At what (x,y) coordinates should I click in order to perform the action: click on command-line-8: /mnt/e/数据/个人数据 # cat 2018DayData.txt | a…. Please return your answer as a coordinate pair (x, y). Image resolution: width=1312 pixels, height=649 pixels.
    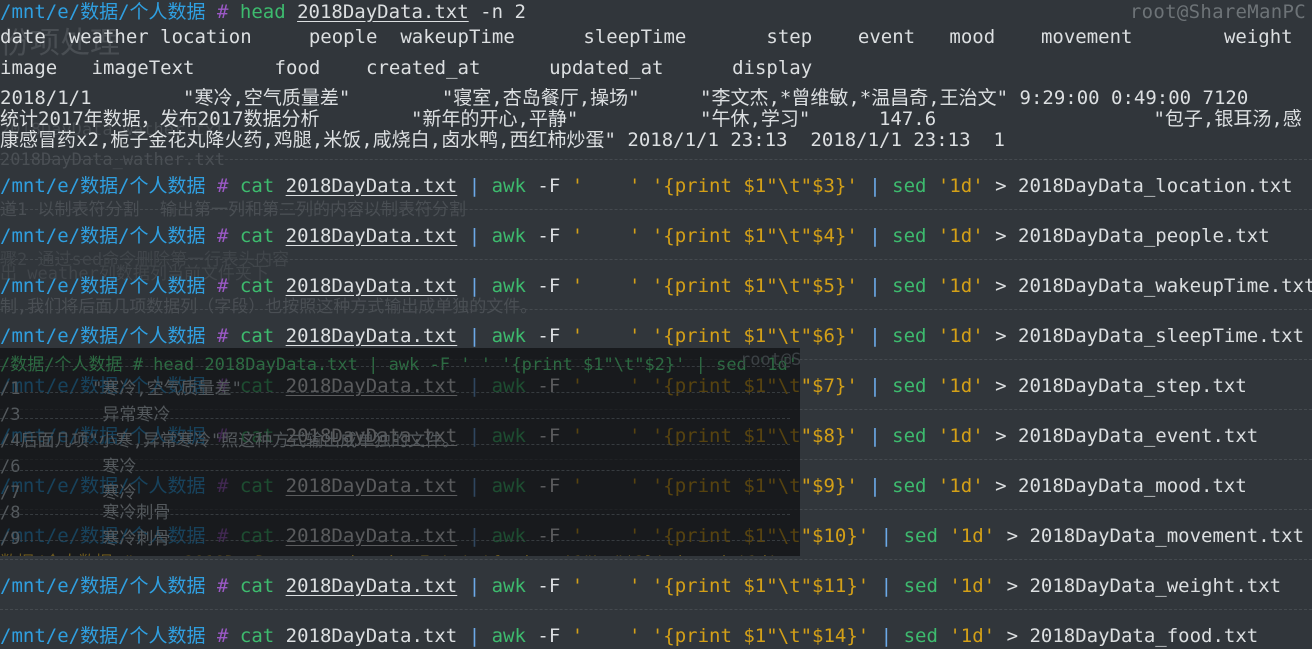
    Looking at the image, I should click on (656, 586).